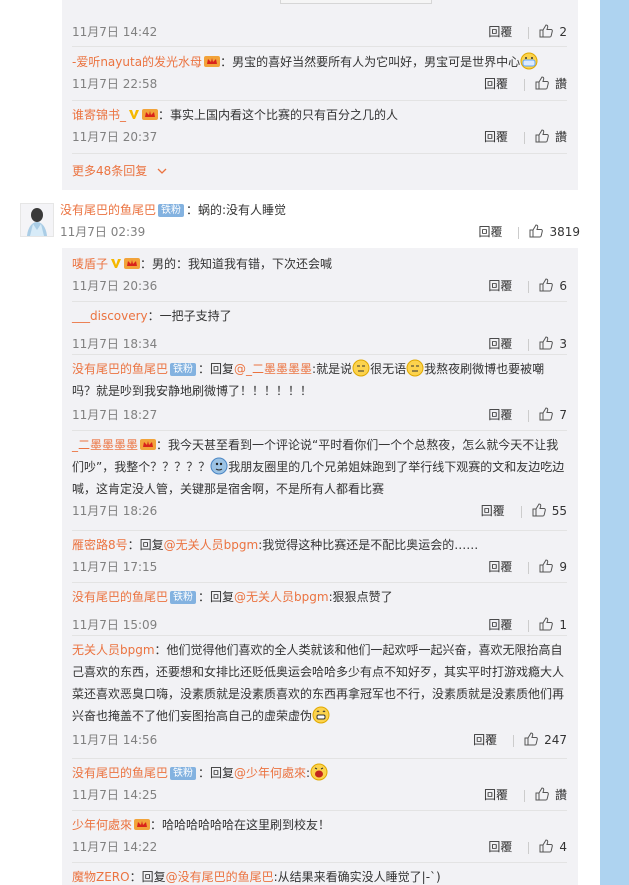 The height and width of the screenshot is (885, 629). I want to click on like-count: 讚, so click(560, 84).